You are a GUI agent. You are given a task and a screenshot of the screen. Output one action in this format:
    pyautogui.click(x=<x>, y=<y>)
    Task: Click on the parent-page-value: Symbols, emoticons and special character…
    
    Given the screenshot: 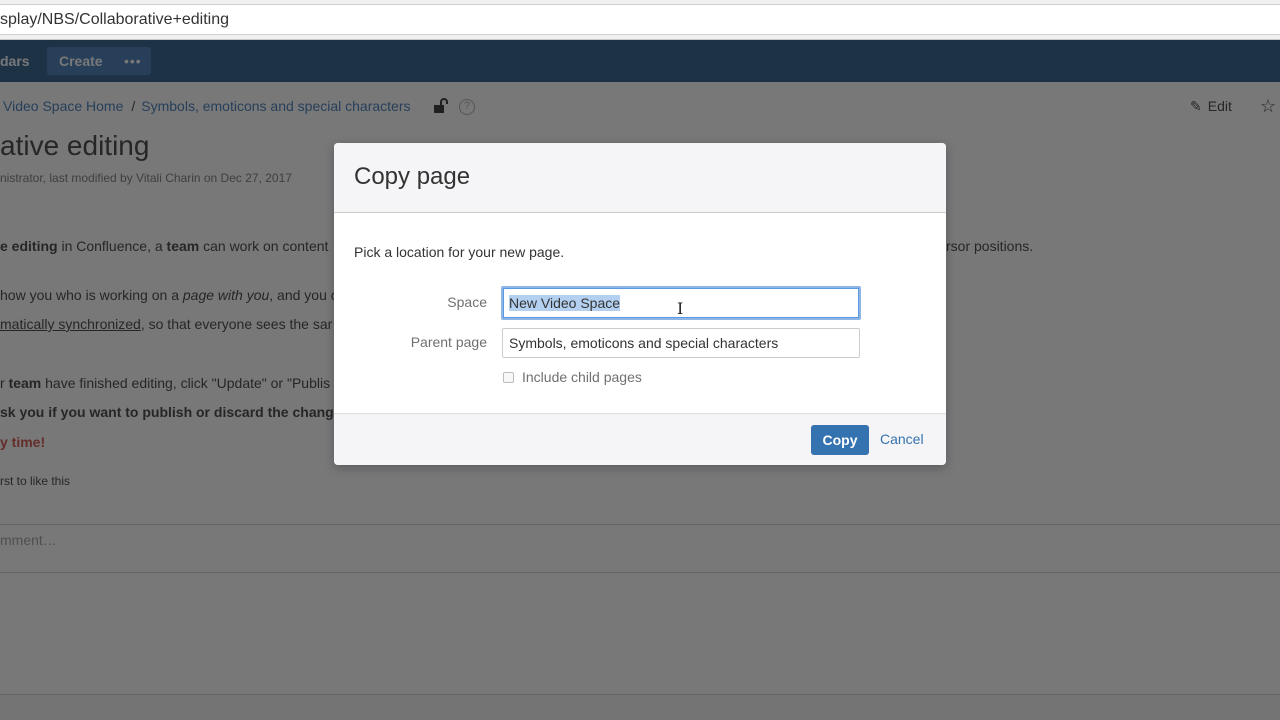 What is the action you would take?
    pyautogui.click(x=644, y=343)
    